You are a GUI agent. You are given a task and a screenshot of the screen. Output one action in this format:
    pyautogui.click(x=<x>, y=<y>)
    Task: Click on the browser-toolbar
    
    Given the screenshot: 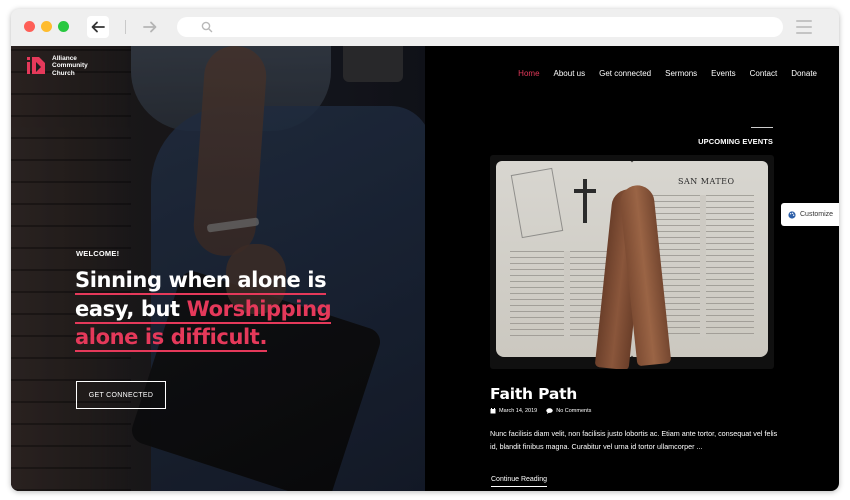 What is the action you would take?
    pyautogui.click(x=425, y=27)
    